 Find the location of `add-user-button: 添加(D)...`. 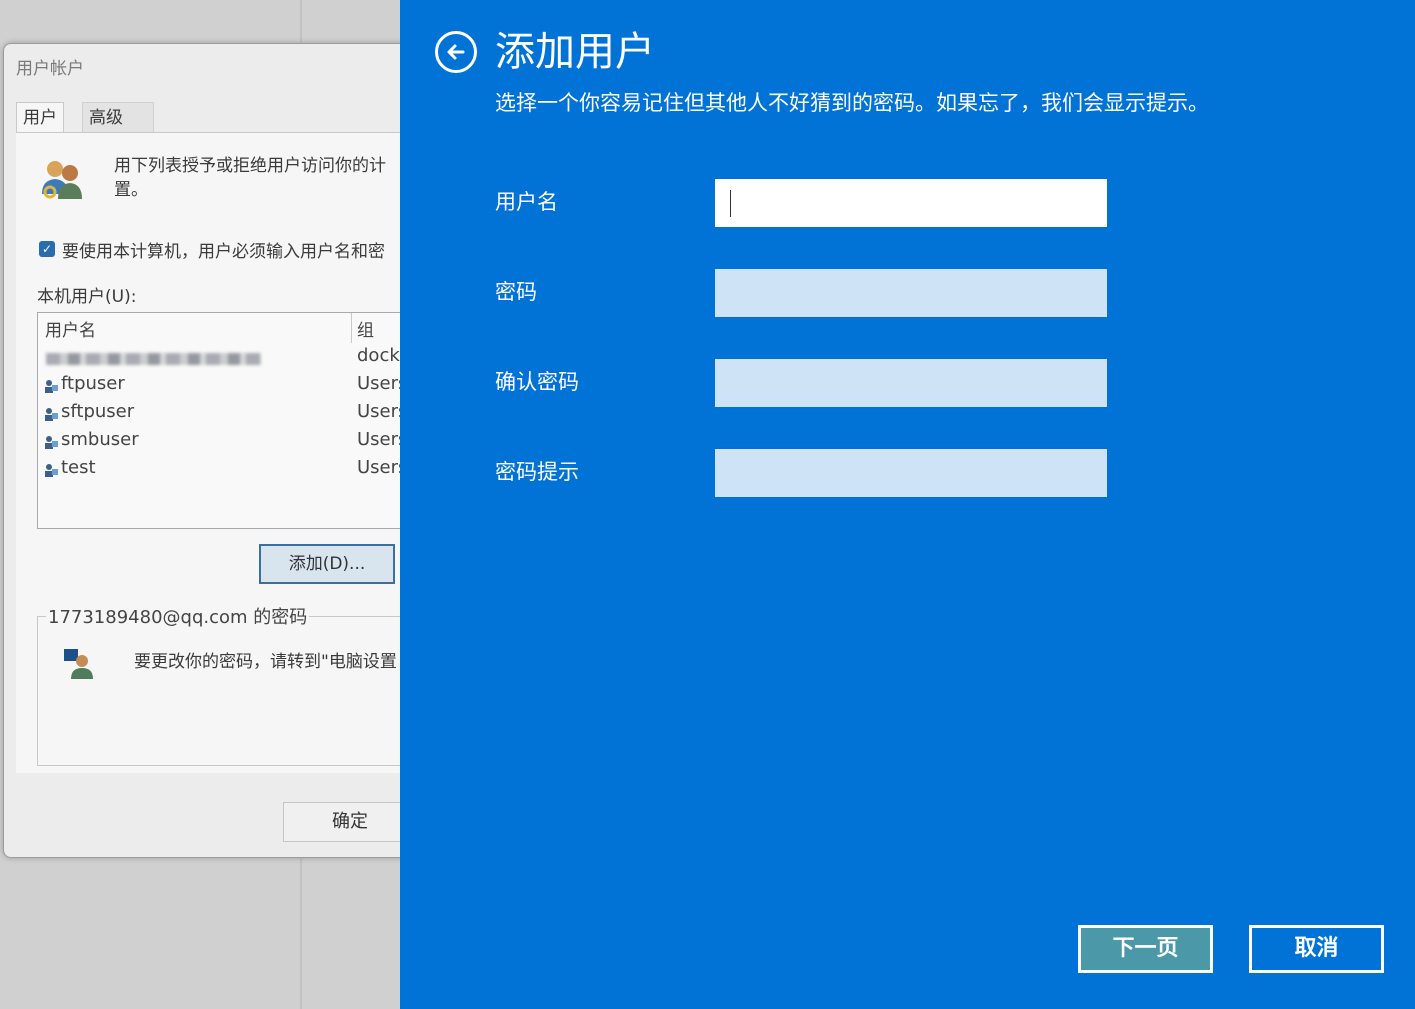

add-user-button: 添加(D)... is located at coordinates (327, 564).